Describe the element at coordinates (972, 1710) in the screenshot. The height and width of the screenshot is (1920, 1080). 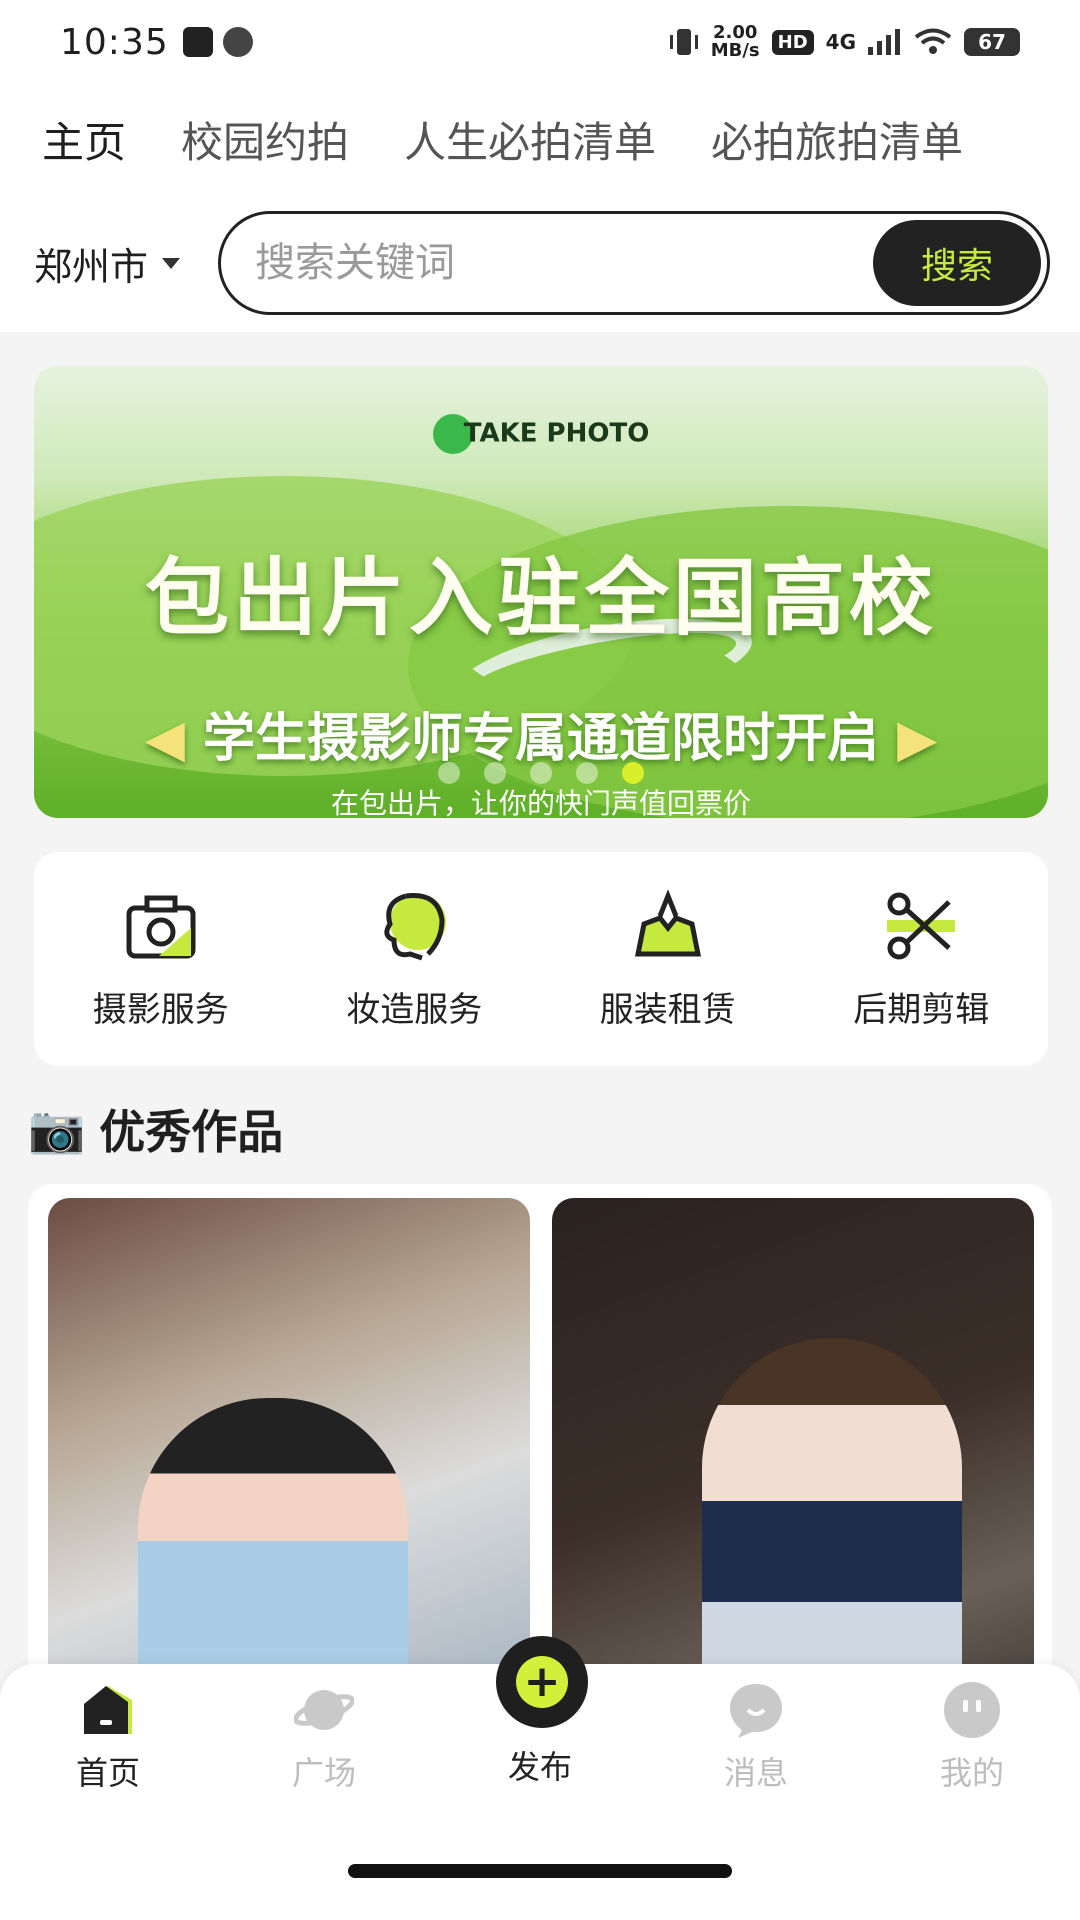
I see `profile-icon` at that location.